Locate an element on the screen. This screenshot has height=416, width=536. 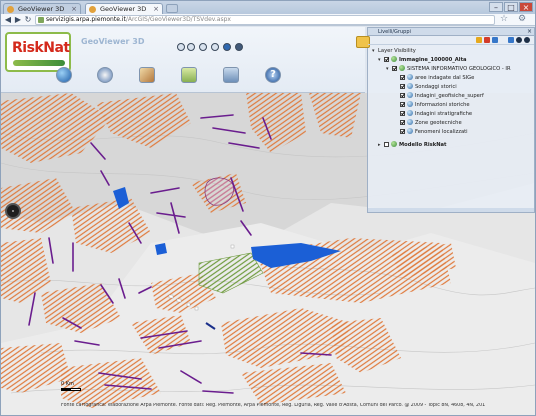
layers-icon is located at coordinates (189, 75).